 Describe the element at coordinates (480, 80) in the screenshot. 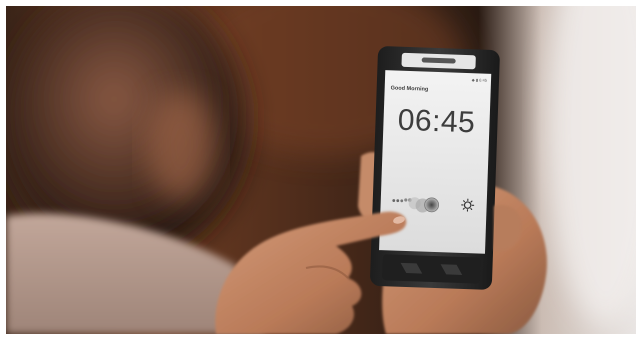

I see `status-bar: ◆ ▮ 6:45` at that location.